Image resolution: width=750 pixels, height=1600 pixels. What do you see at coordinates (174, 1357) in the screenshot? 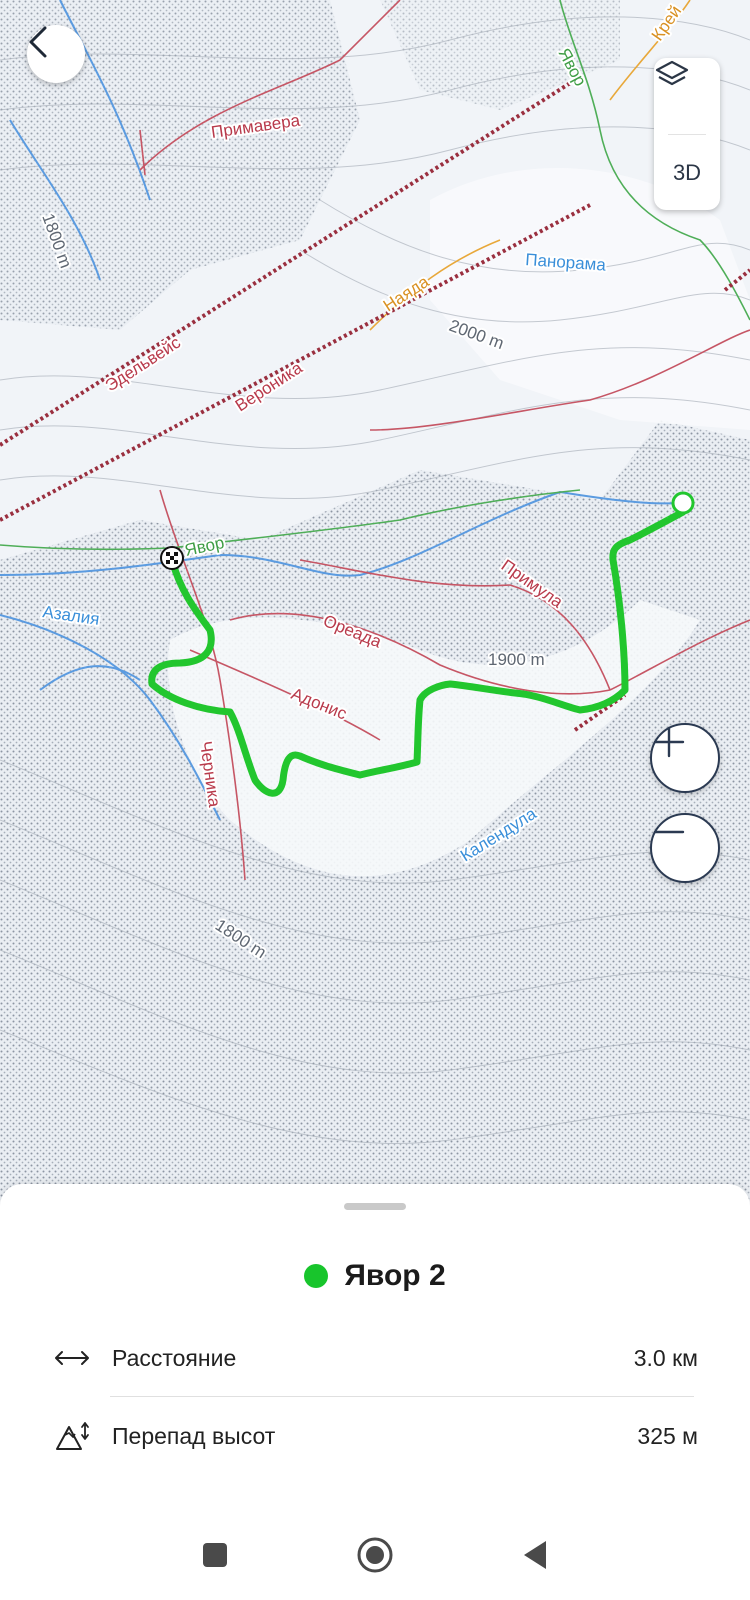
I see `distance-label: Расстояние` at bounding box center [174, 1357].